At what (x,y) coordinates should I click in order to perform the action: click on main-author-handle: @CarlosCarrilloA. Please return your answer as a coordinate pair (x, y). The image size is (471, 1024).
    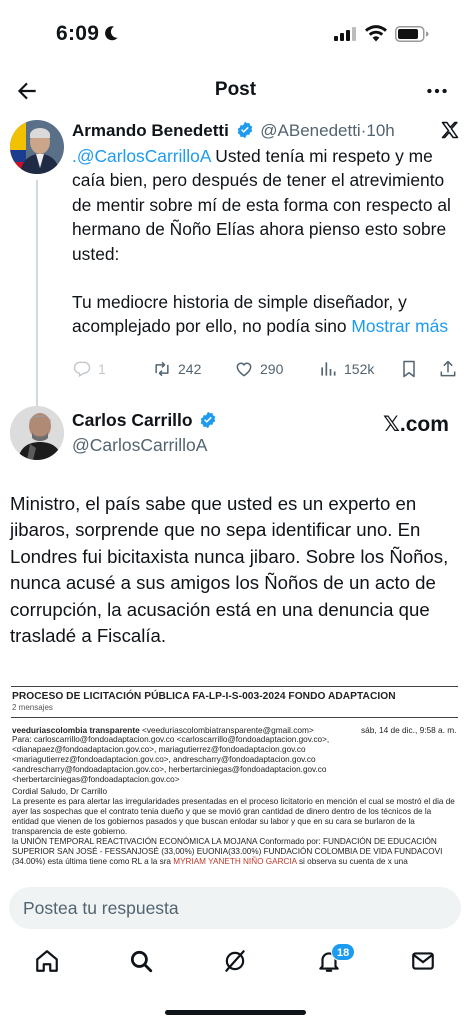
    Looking at the image, I should click on (139, 445).